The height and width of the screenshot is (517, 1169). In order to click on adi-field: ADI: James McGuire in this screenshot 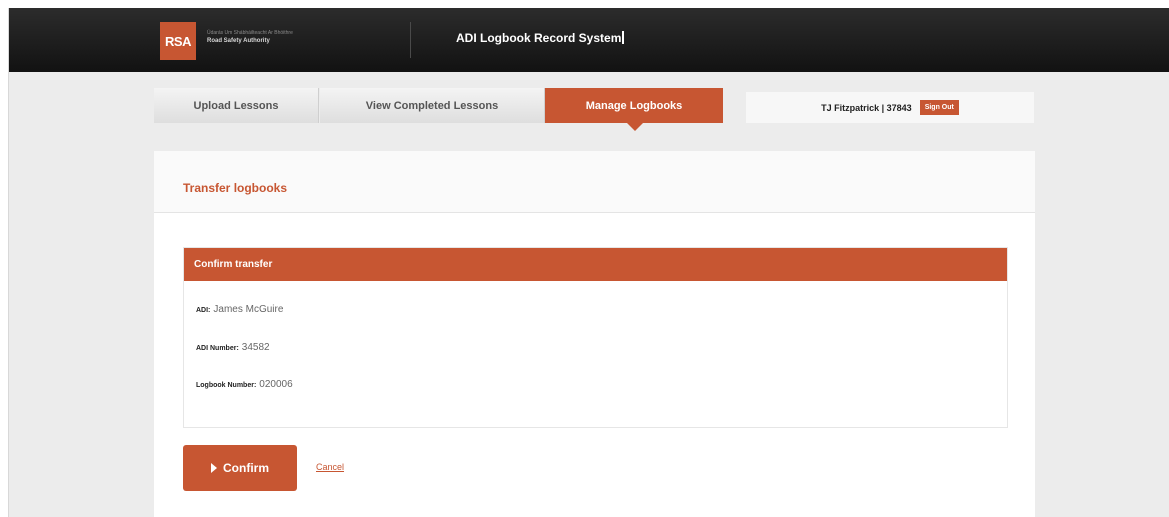, I will do `click(239, 309)`.